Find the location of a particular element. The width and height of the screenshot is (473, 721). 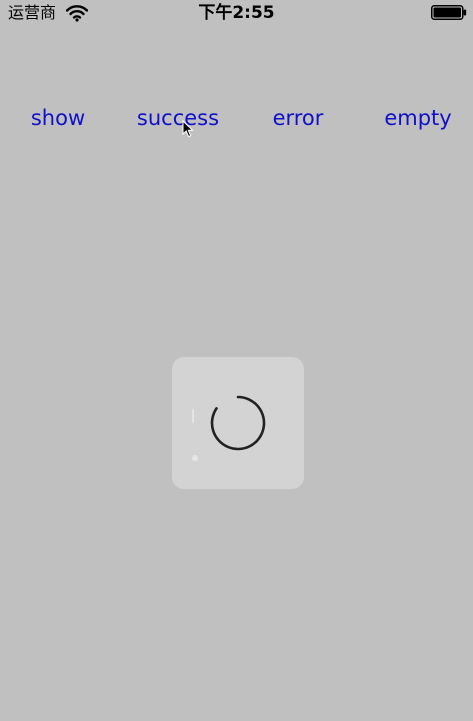

cursor-icon is located at coordinates (188, 129).